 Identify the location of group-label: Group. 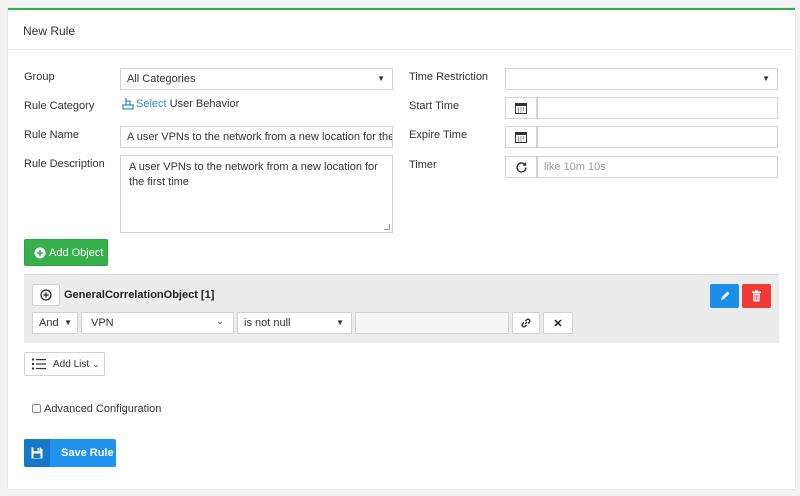
(39, 77).